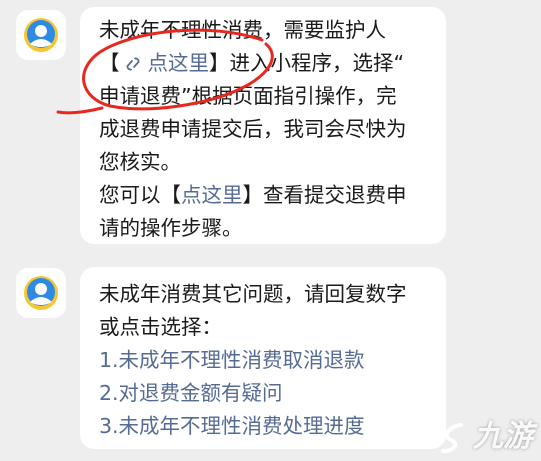  What do you see at coordinates (324, 195) in the screenshot?
I see `message-text-fragment: 】查看提交退费申` at bounding box center [324, 195].